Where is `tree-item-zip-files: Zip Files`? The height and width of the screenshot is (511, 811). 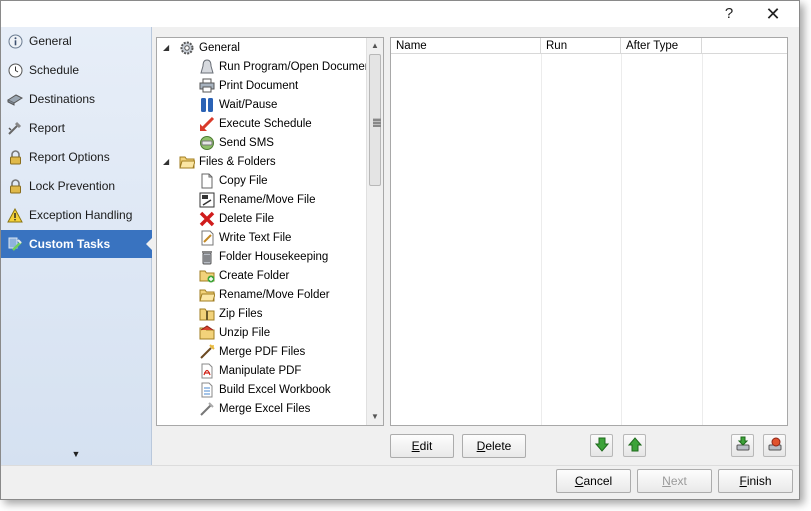
tree-item-zip-files: Zip Files is located at coordinates (230, 313).